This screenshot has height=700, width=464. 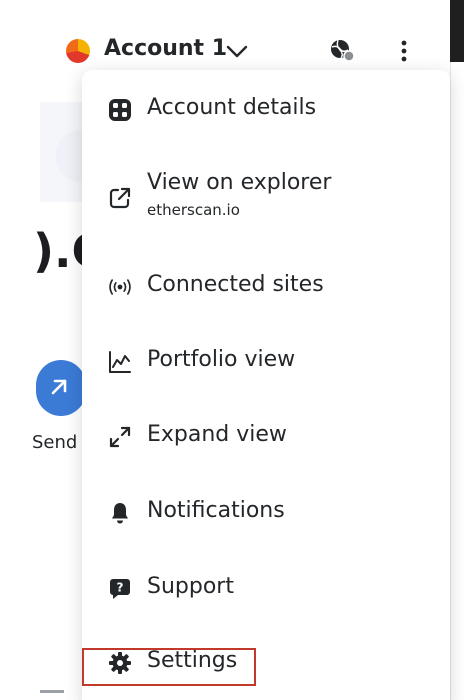 I want to click on menu-item-label: Account details, so click(x=232, y=107).